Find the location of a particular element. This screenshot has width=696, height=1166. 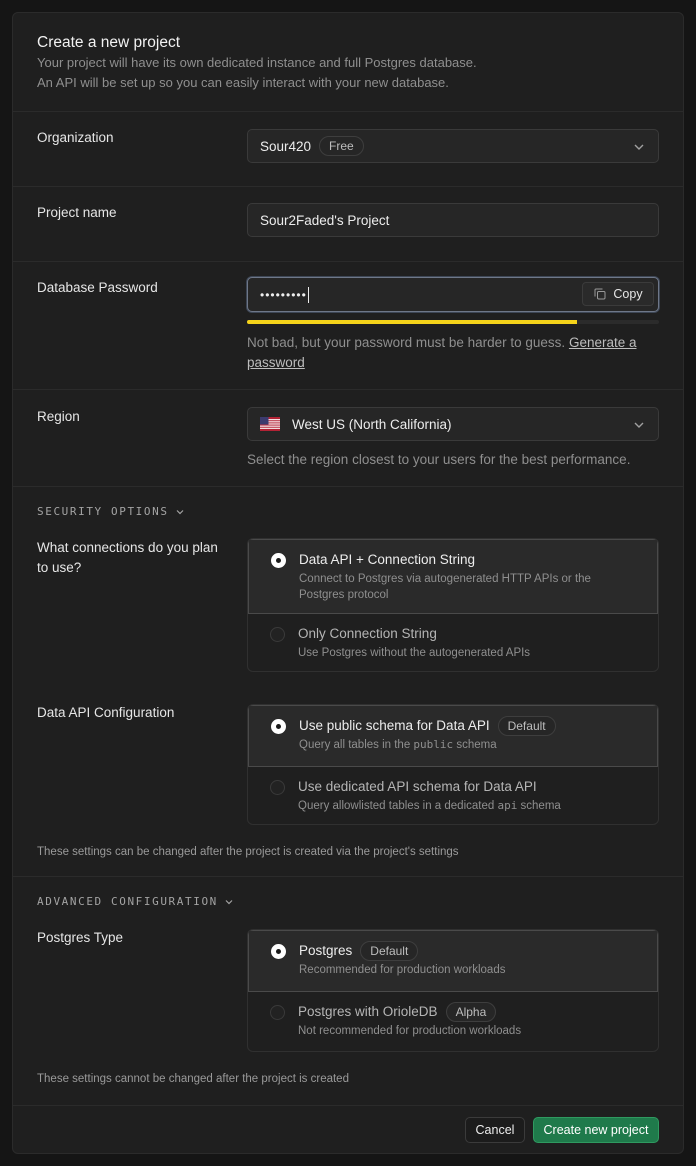

option-title: Use dedicated API schema for Data API is located at coordinates (417, 786).